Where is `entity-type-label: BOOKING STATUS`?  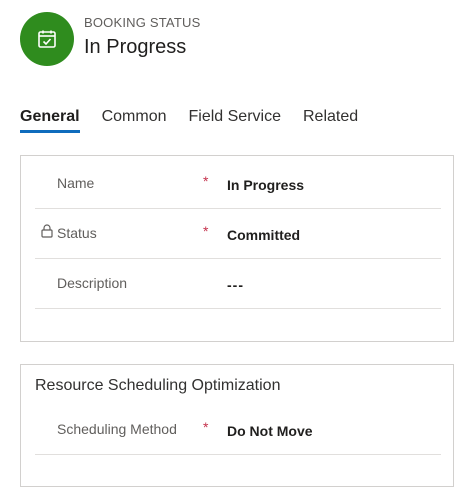 entity-type-label: BOOKING STATUS is located at coordinates (142, 22).